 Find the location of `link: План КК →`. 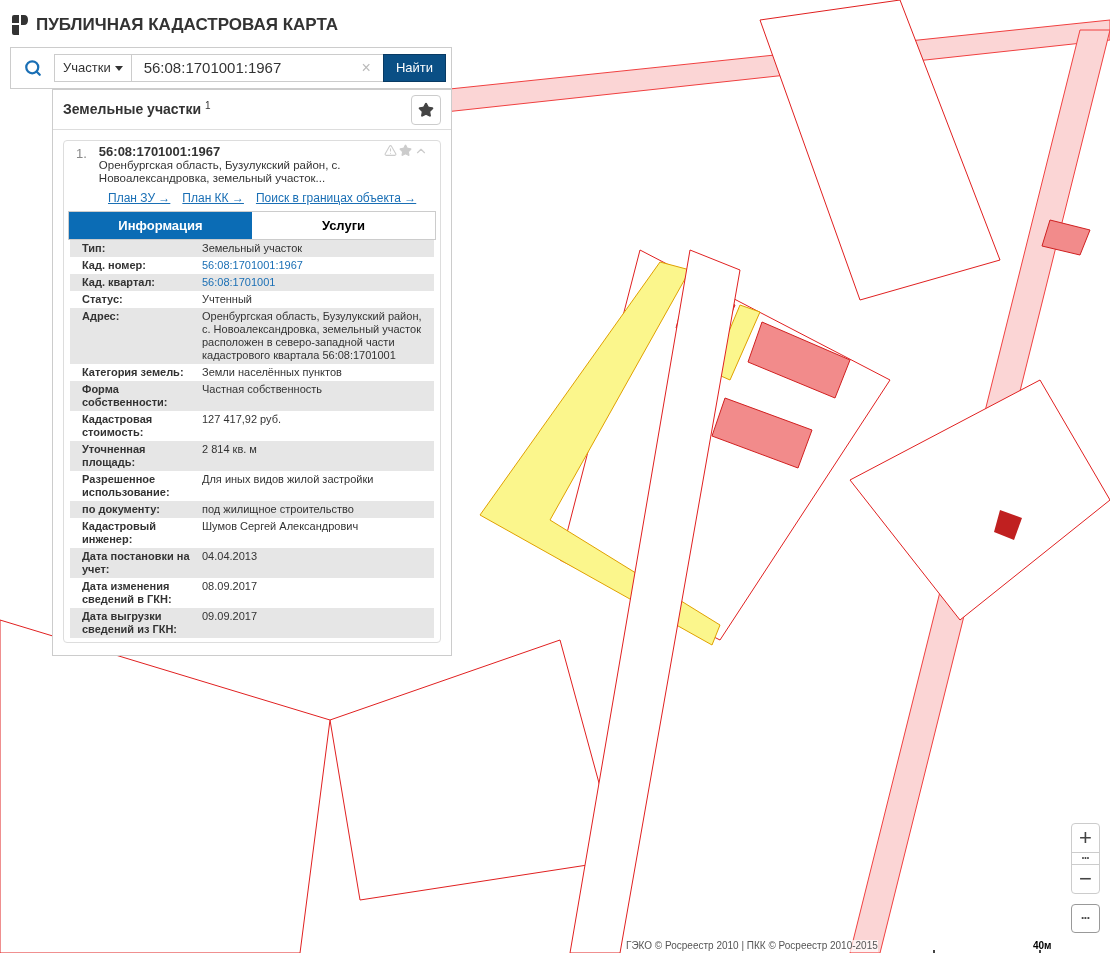

link: План КК → is located at coordinates (213, 198).